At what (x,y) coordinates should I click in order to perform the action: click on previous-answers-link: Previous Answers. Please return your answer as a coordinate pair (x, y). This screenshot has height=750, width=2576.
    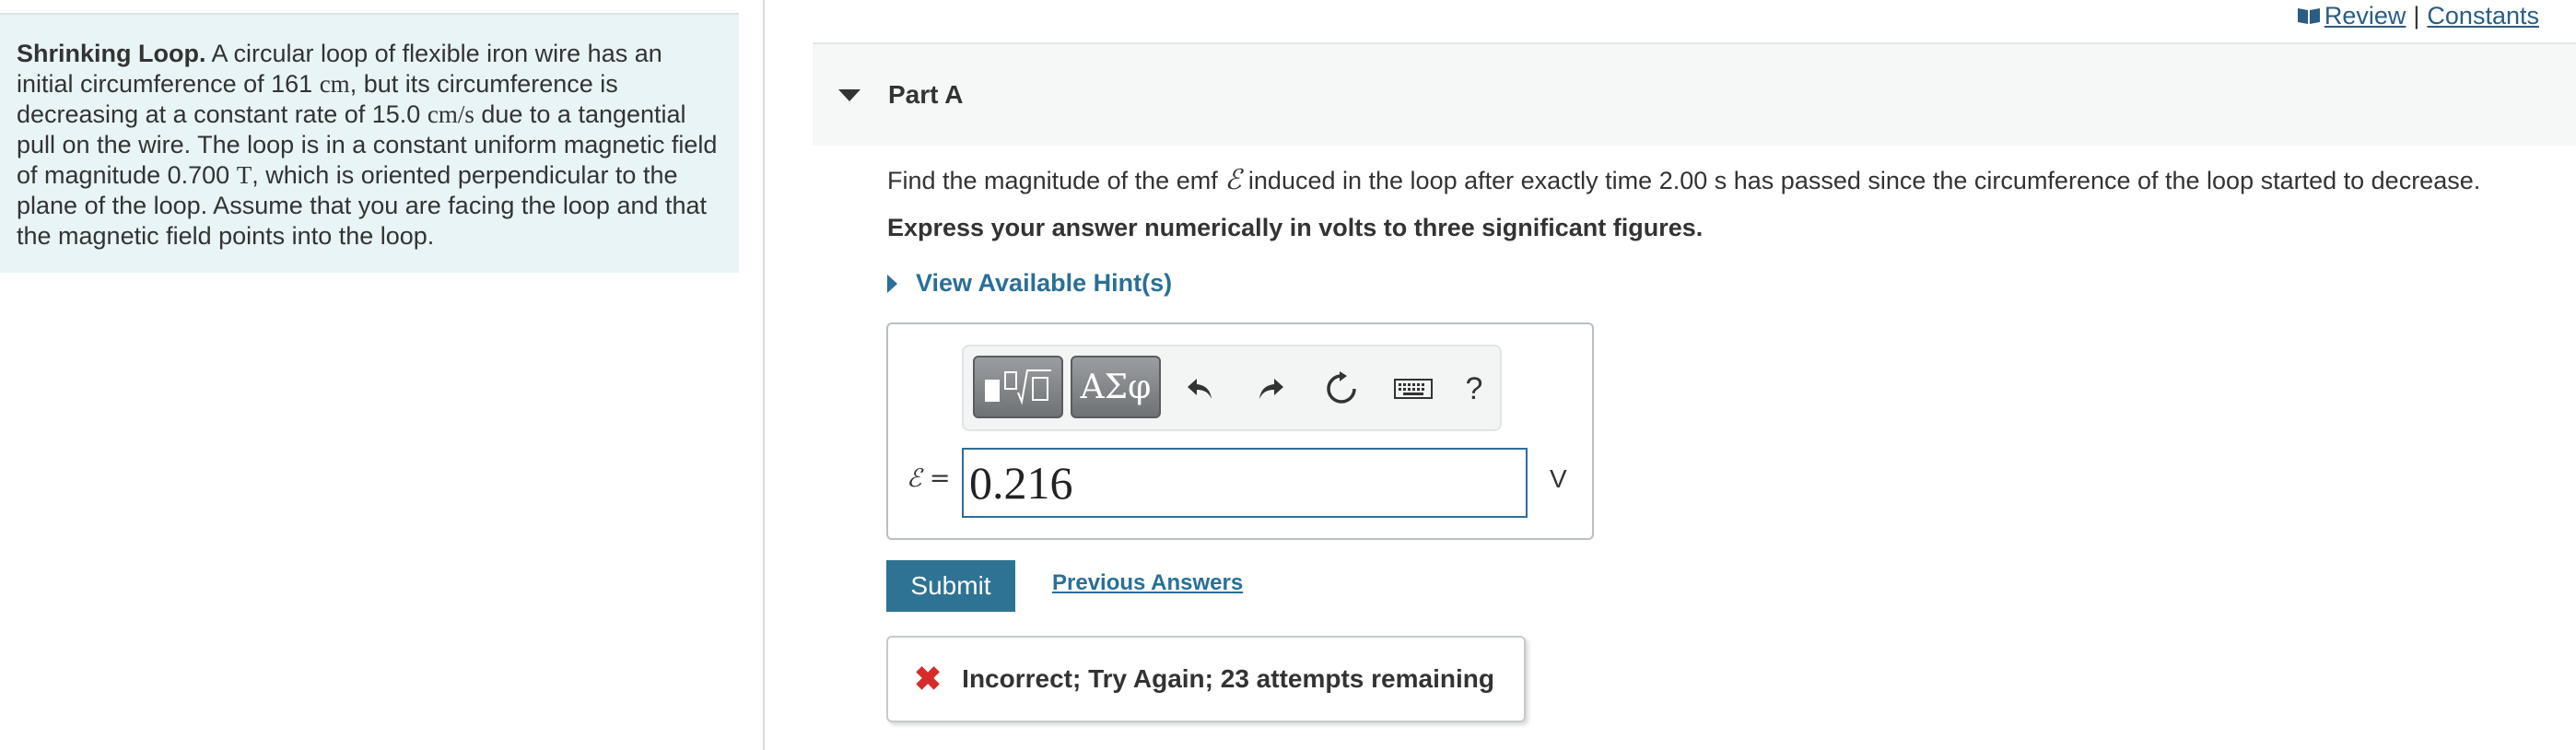
    Looking at the image, I should click on (1147, 583).